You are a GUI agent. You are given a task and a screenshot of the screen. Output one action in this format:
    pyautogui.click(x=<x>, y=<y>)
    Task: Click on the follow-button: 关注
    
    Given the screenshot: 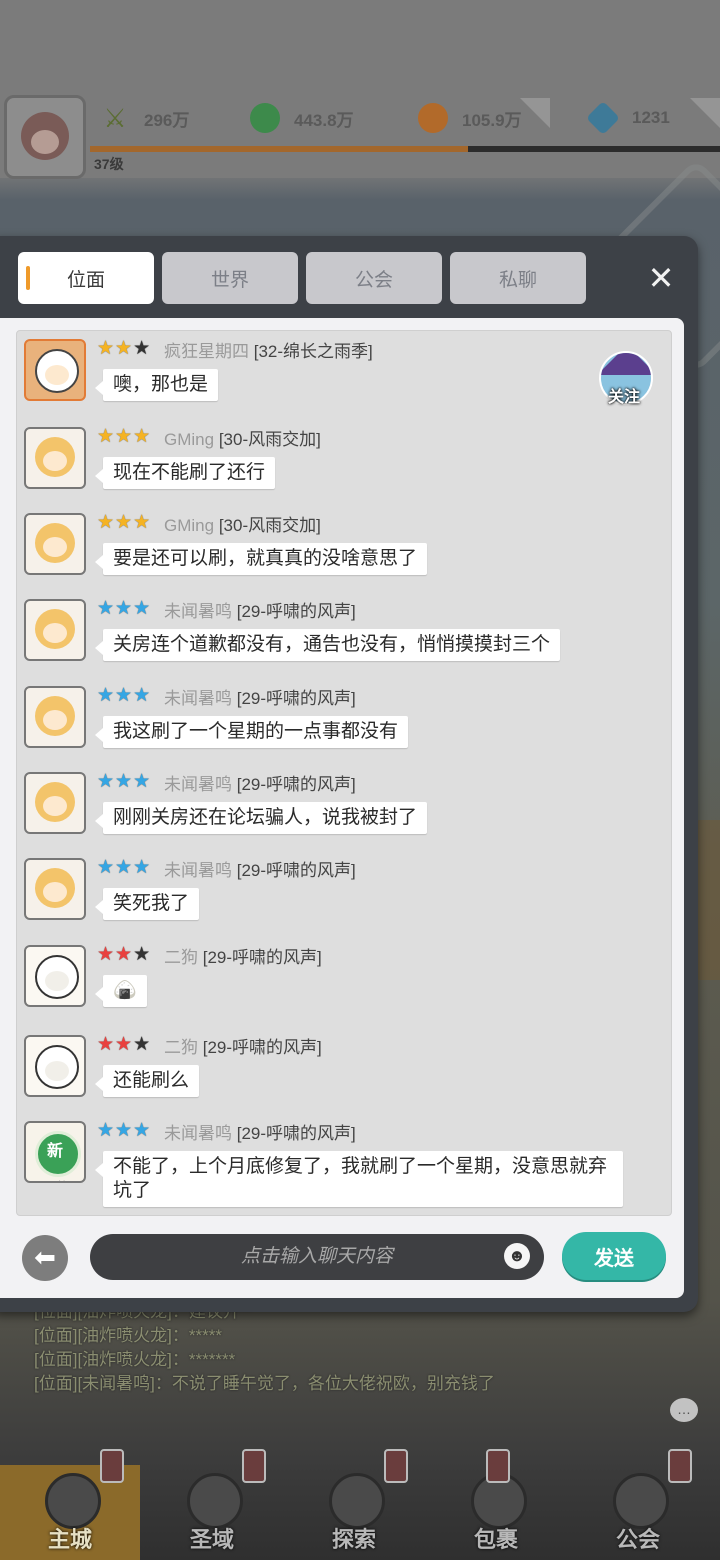 What is the action you would take?
    pyautogui.click(x=625, y=377)
    